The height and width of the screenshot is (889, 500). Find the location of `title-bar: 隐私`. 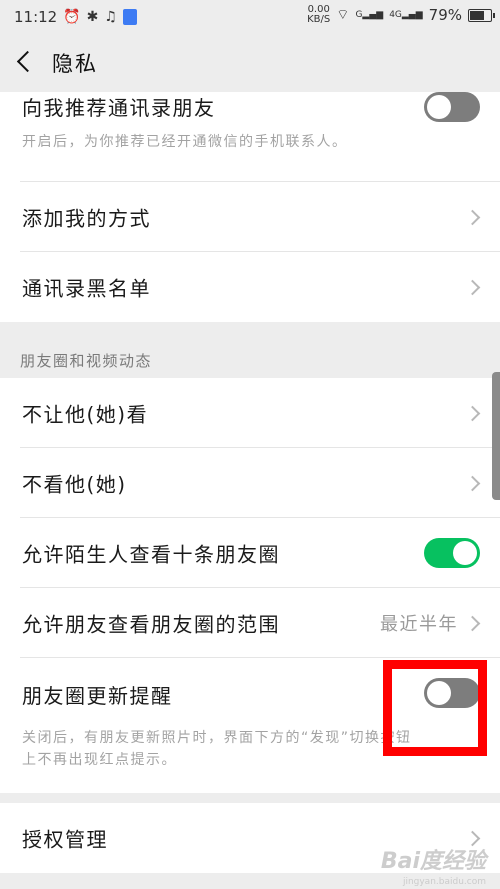

title-bar: 隐私 is located at coordinates (250, 63).